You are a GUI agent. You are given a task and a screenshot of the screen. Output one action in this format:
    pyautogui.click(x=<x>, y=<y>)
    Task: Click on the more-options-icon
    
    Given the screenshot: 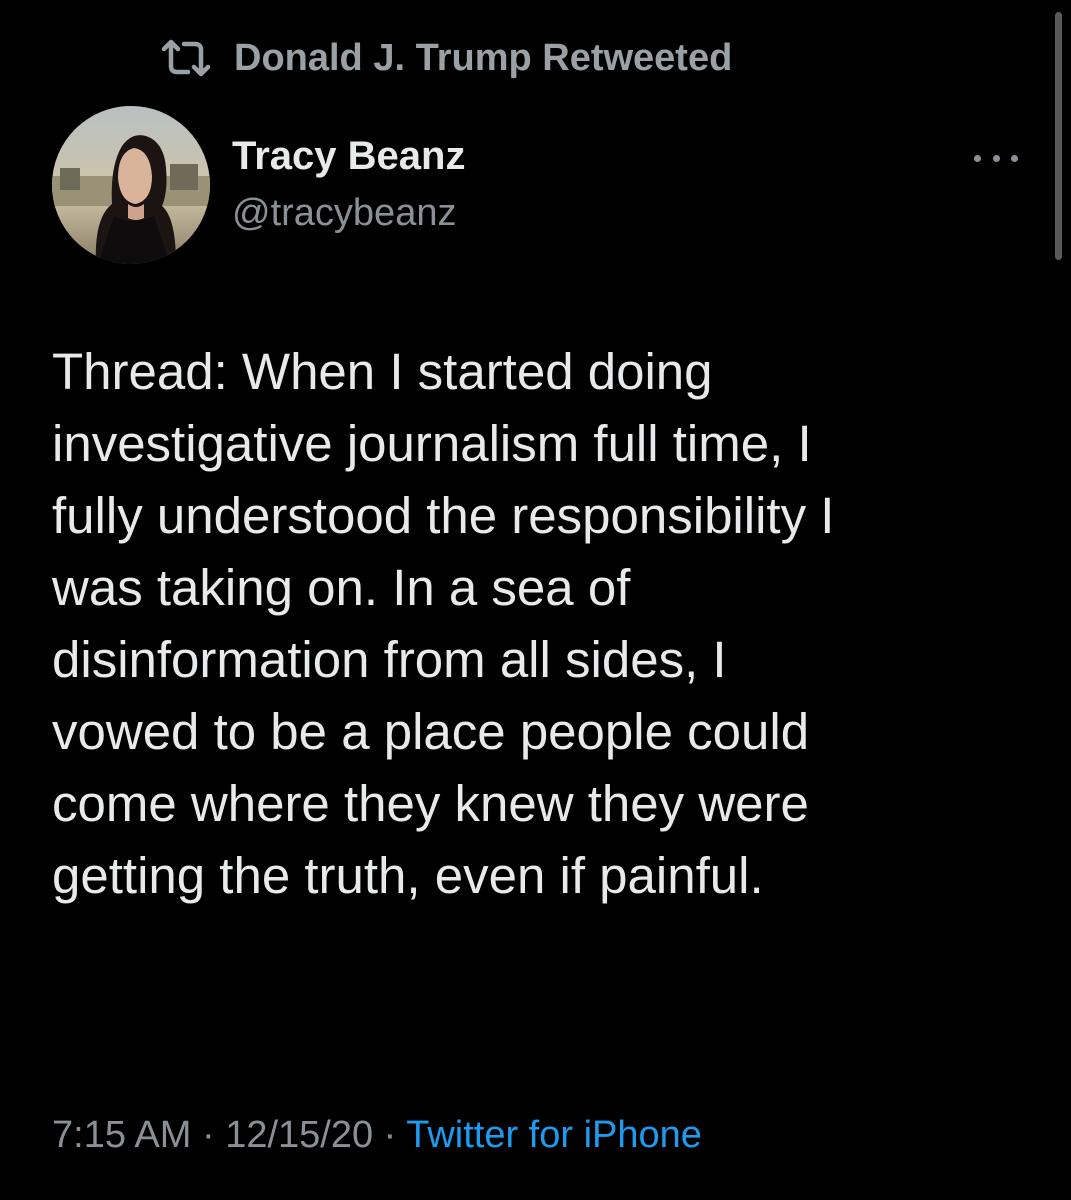 What is the action you would take?
    pyautogui.click(x=996, y=158)
    